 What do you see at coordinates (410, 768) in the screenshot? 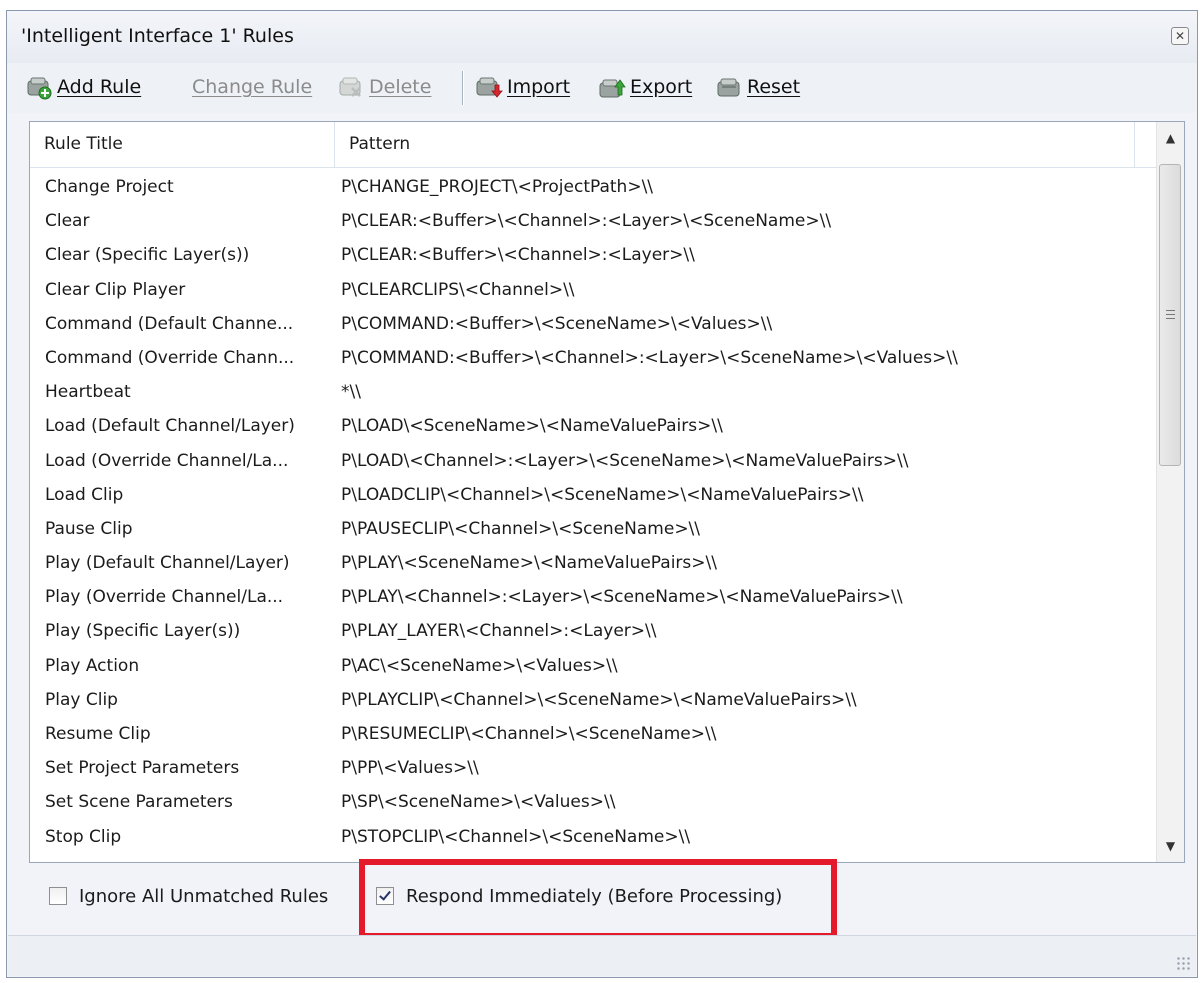
I see `pattern-cell: P\PP\<Values>\\` at bounding box center [410, 768].